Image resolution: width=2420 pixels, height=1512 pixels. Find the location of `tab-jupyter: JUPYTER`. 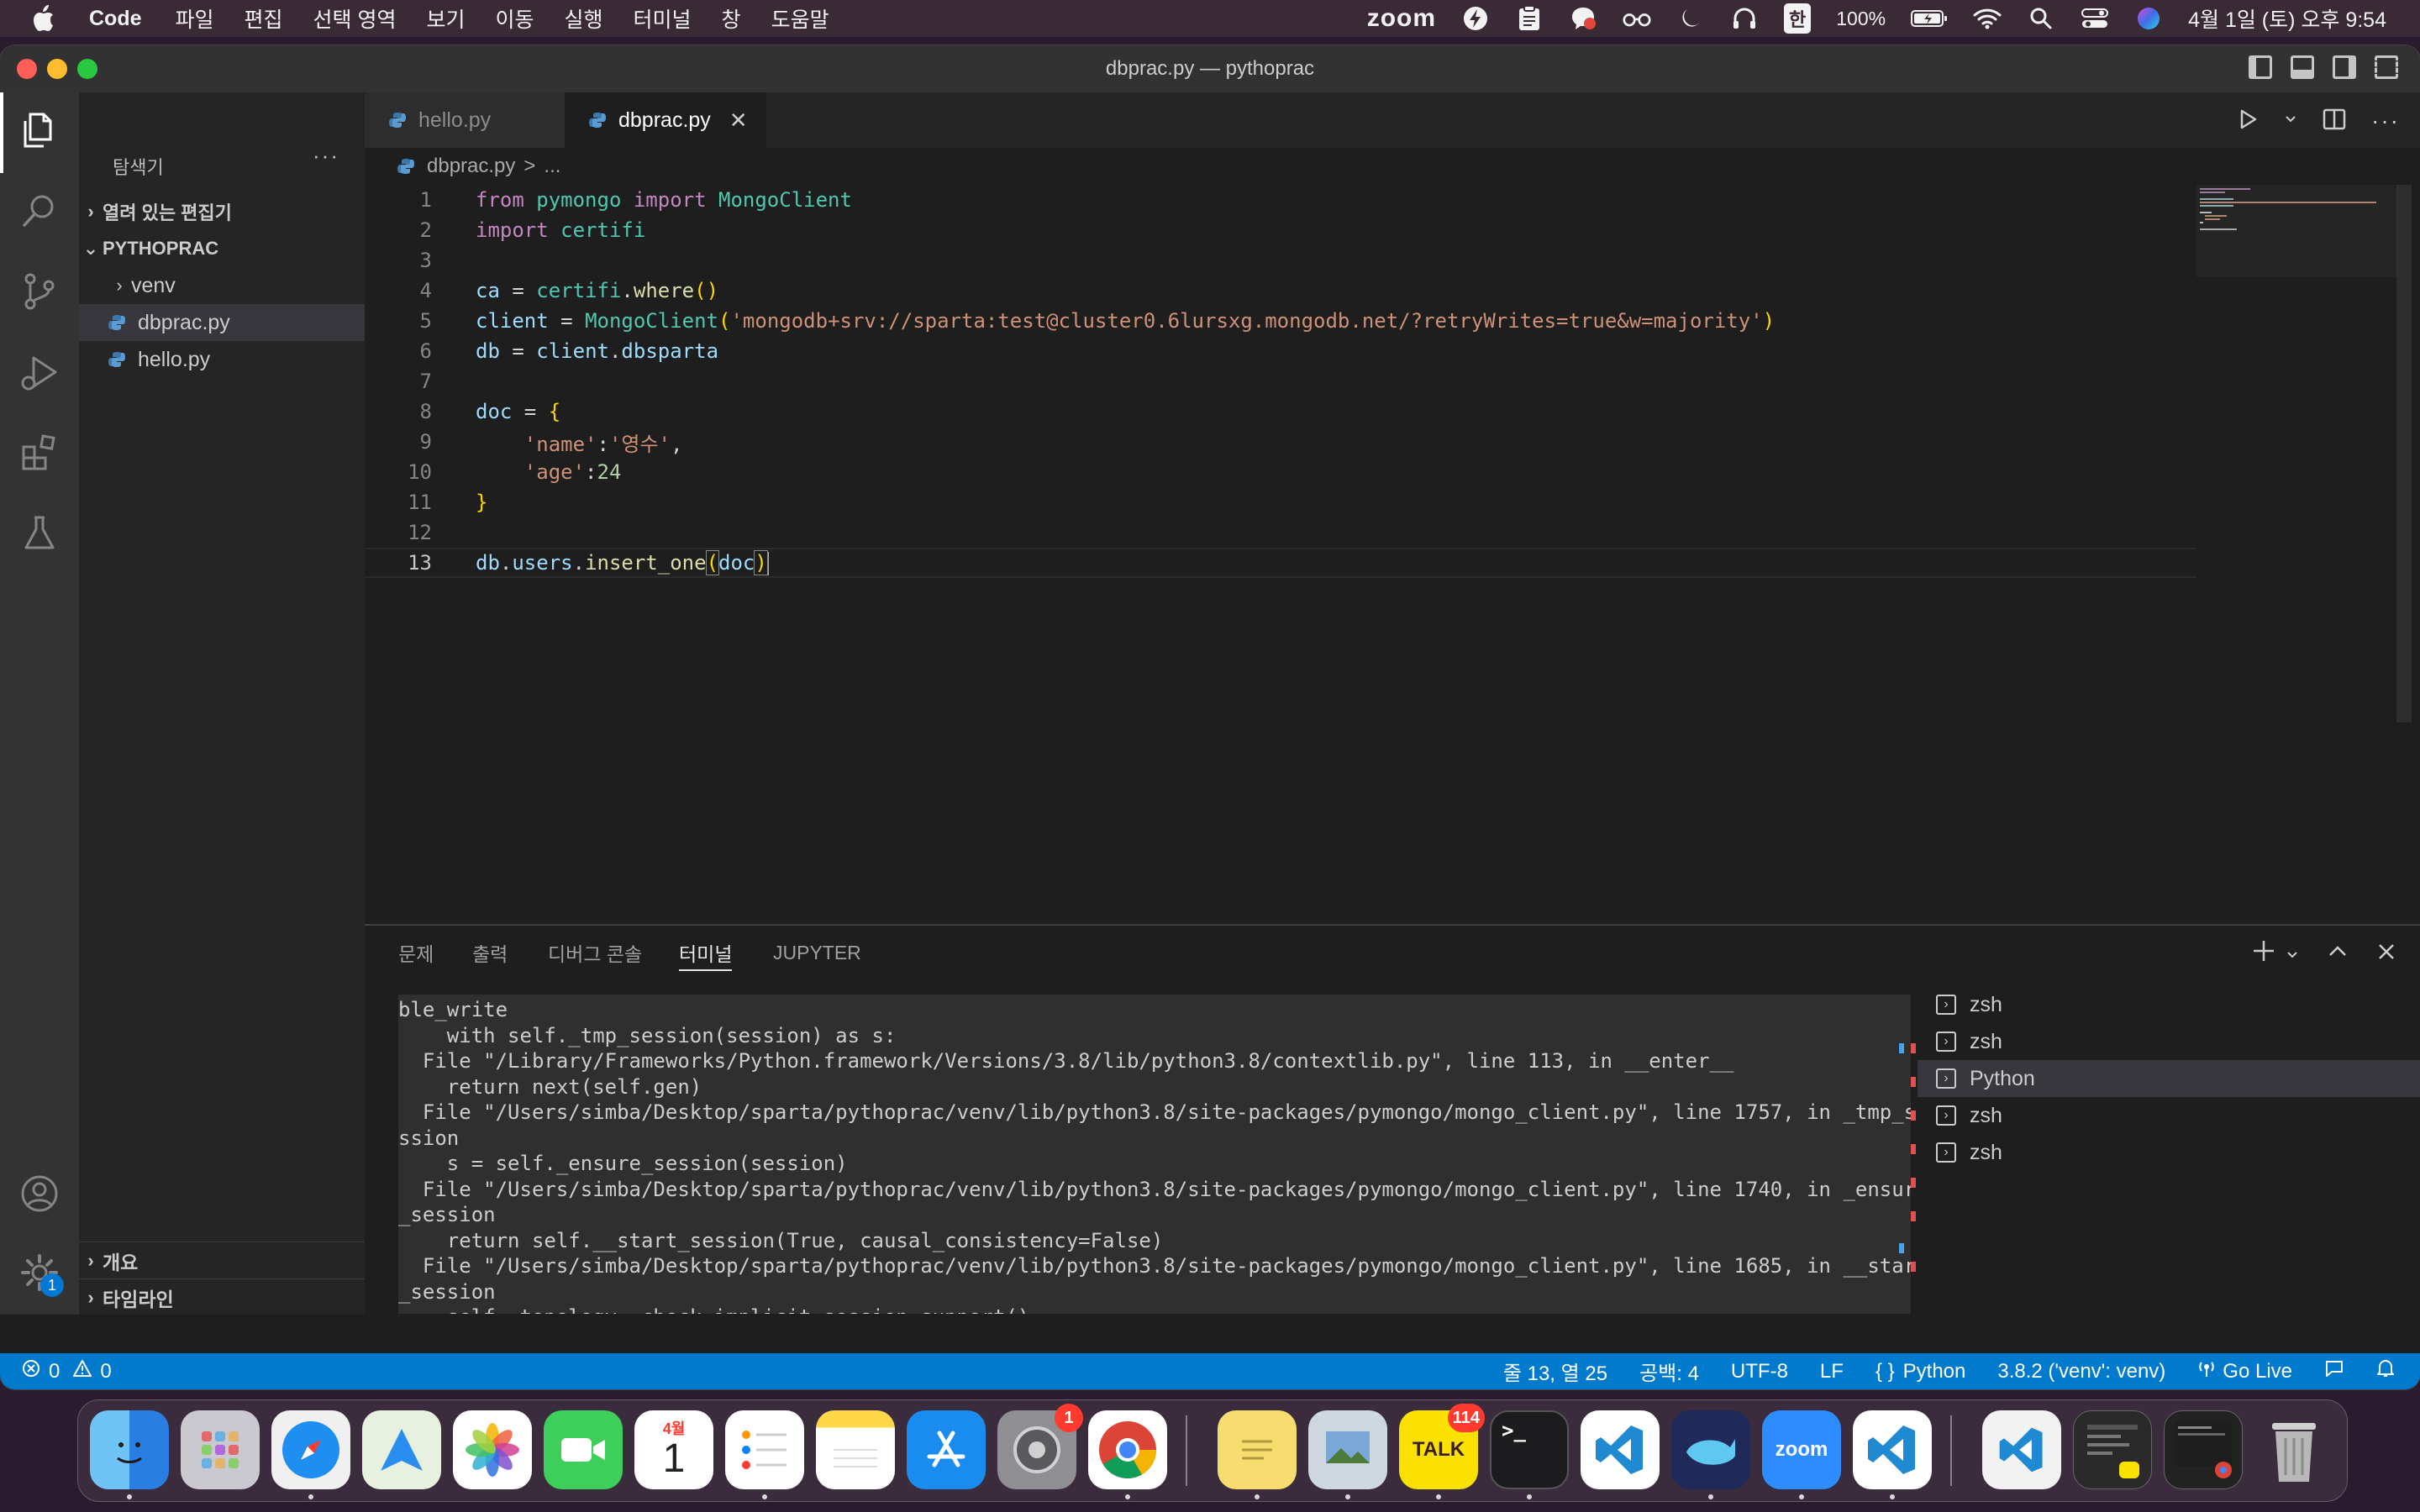

tab-jupyter: JUPYTER is located at coordinates (817, 952).